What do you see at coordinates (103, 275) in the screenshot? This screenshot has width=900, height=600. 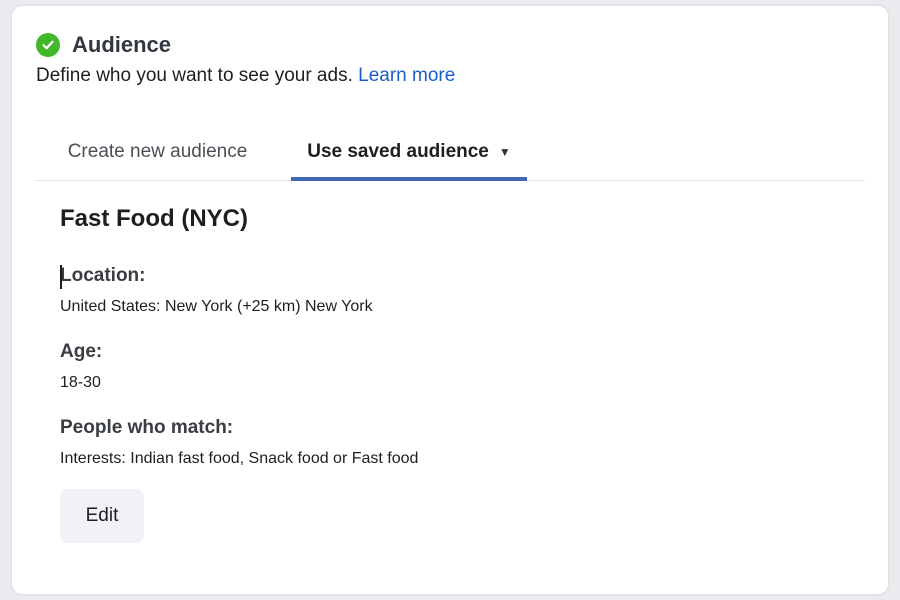 I see `location-label-text: Location:` at bounding box center [103, 275].